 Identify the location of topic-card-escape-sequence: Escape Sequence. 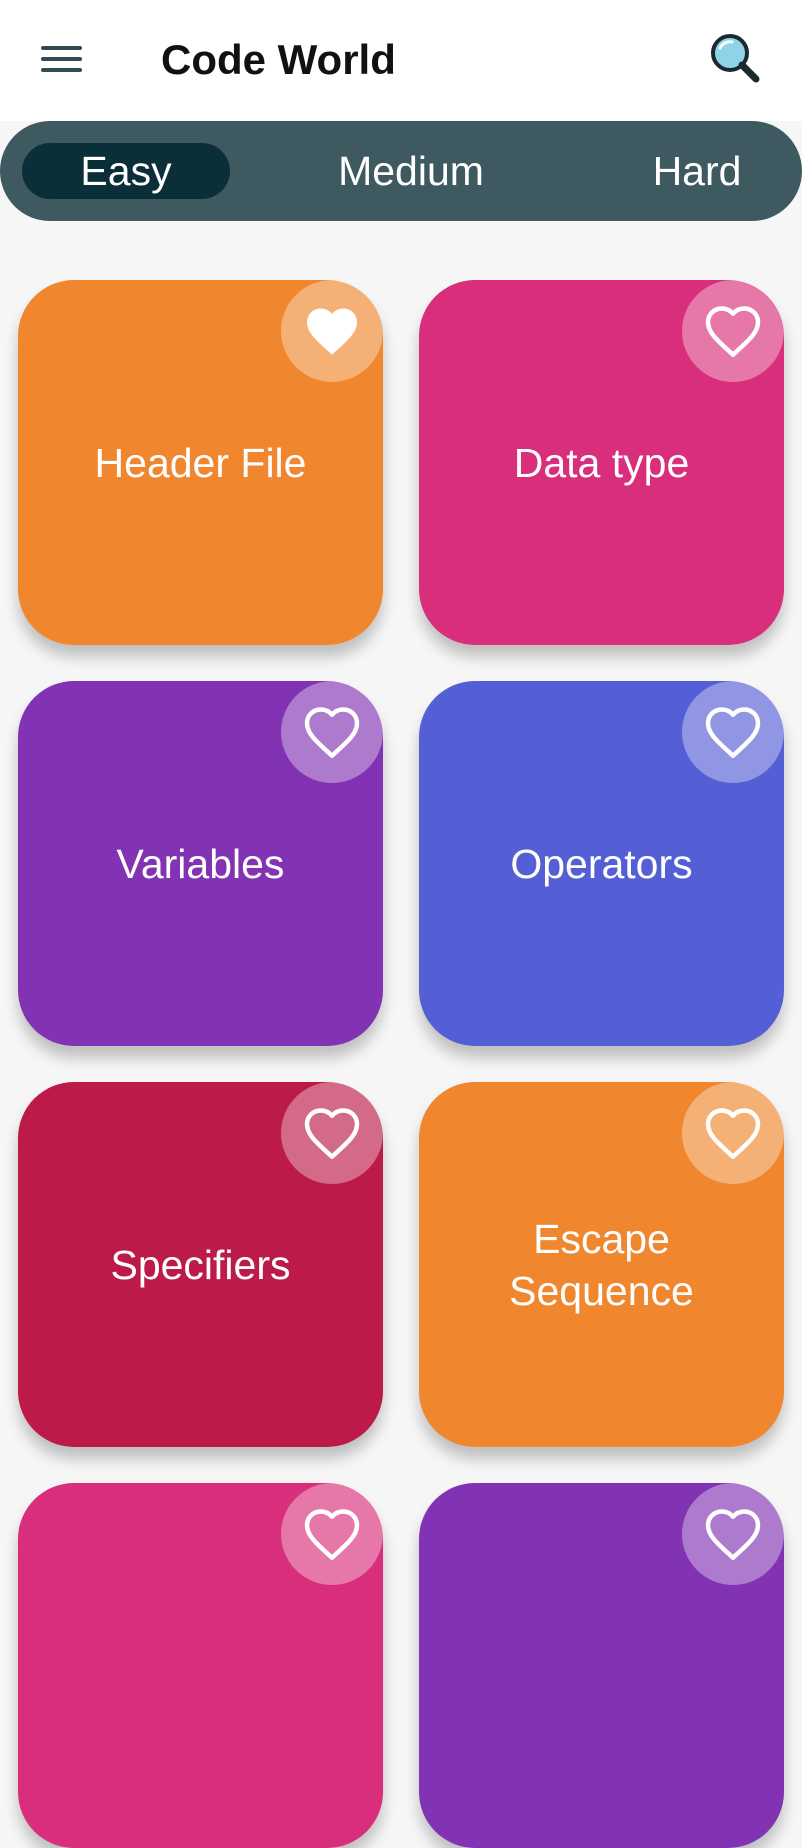
(601, 1264).